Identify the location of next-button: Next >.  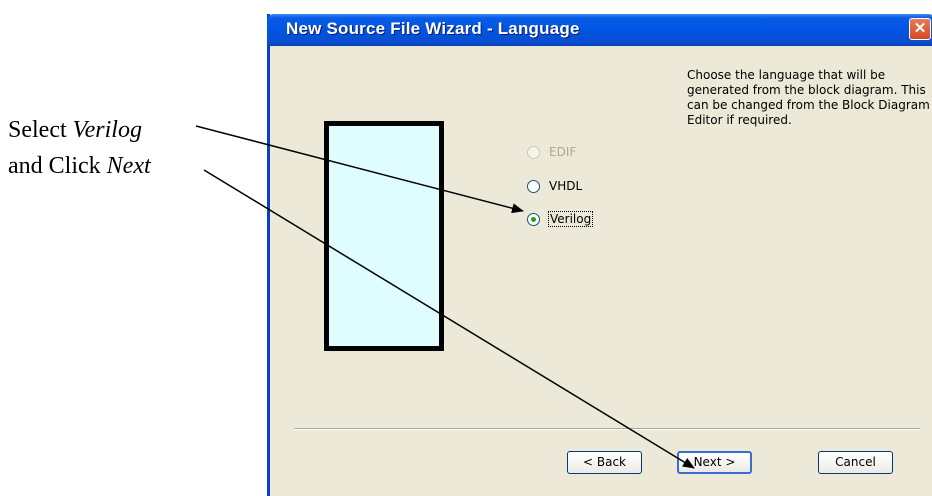
(714, 462).